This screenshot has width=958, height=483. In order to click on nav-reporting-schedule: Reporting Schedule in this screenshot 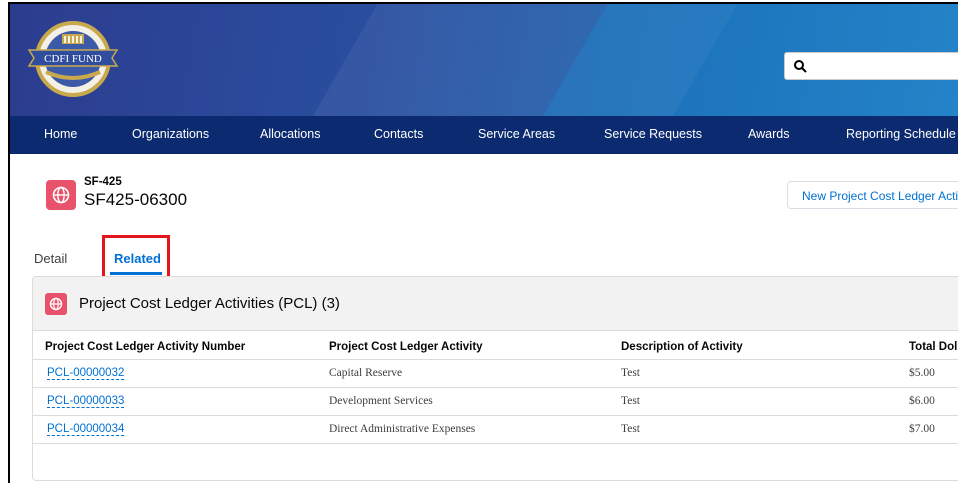, I will do `click(901, 134)`.